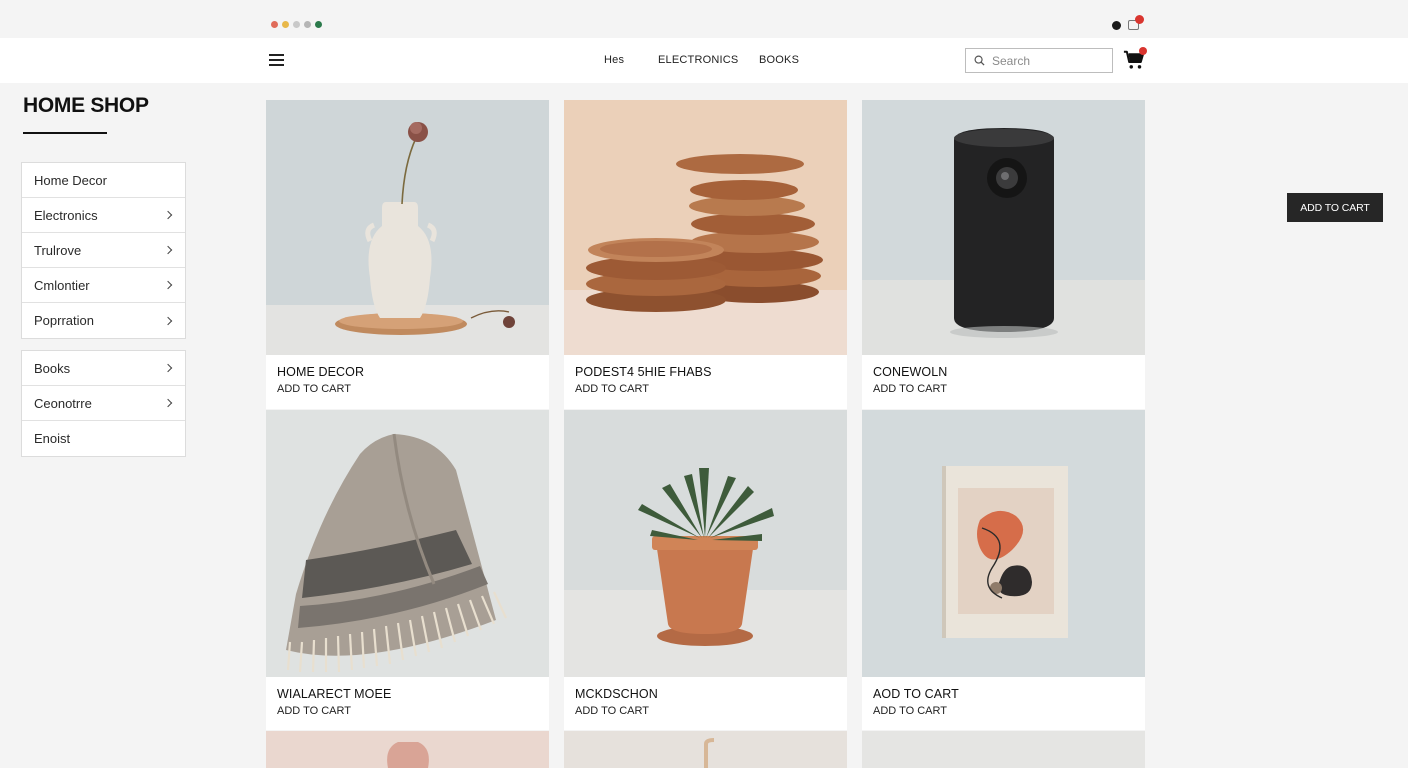  I want to click on category-list-secondary: Books Ceonotrre Enoist, so click(103, 403).